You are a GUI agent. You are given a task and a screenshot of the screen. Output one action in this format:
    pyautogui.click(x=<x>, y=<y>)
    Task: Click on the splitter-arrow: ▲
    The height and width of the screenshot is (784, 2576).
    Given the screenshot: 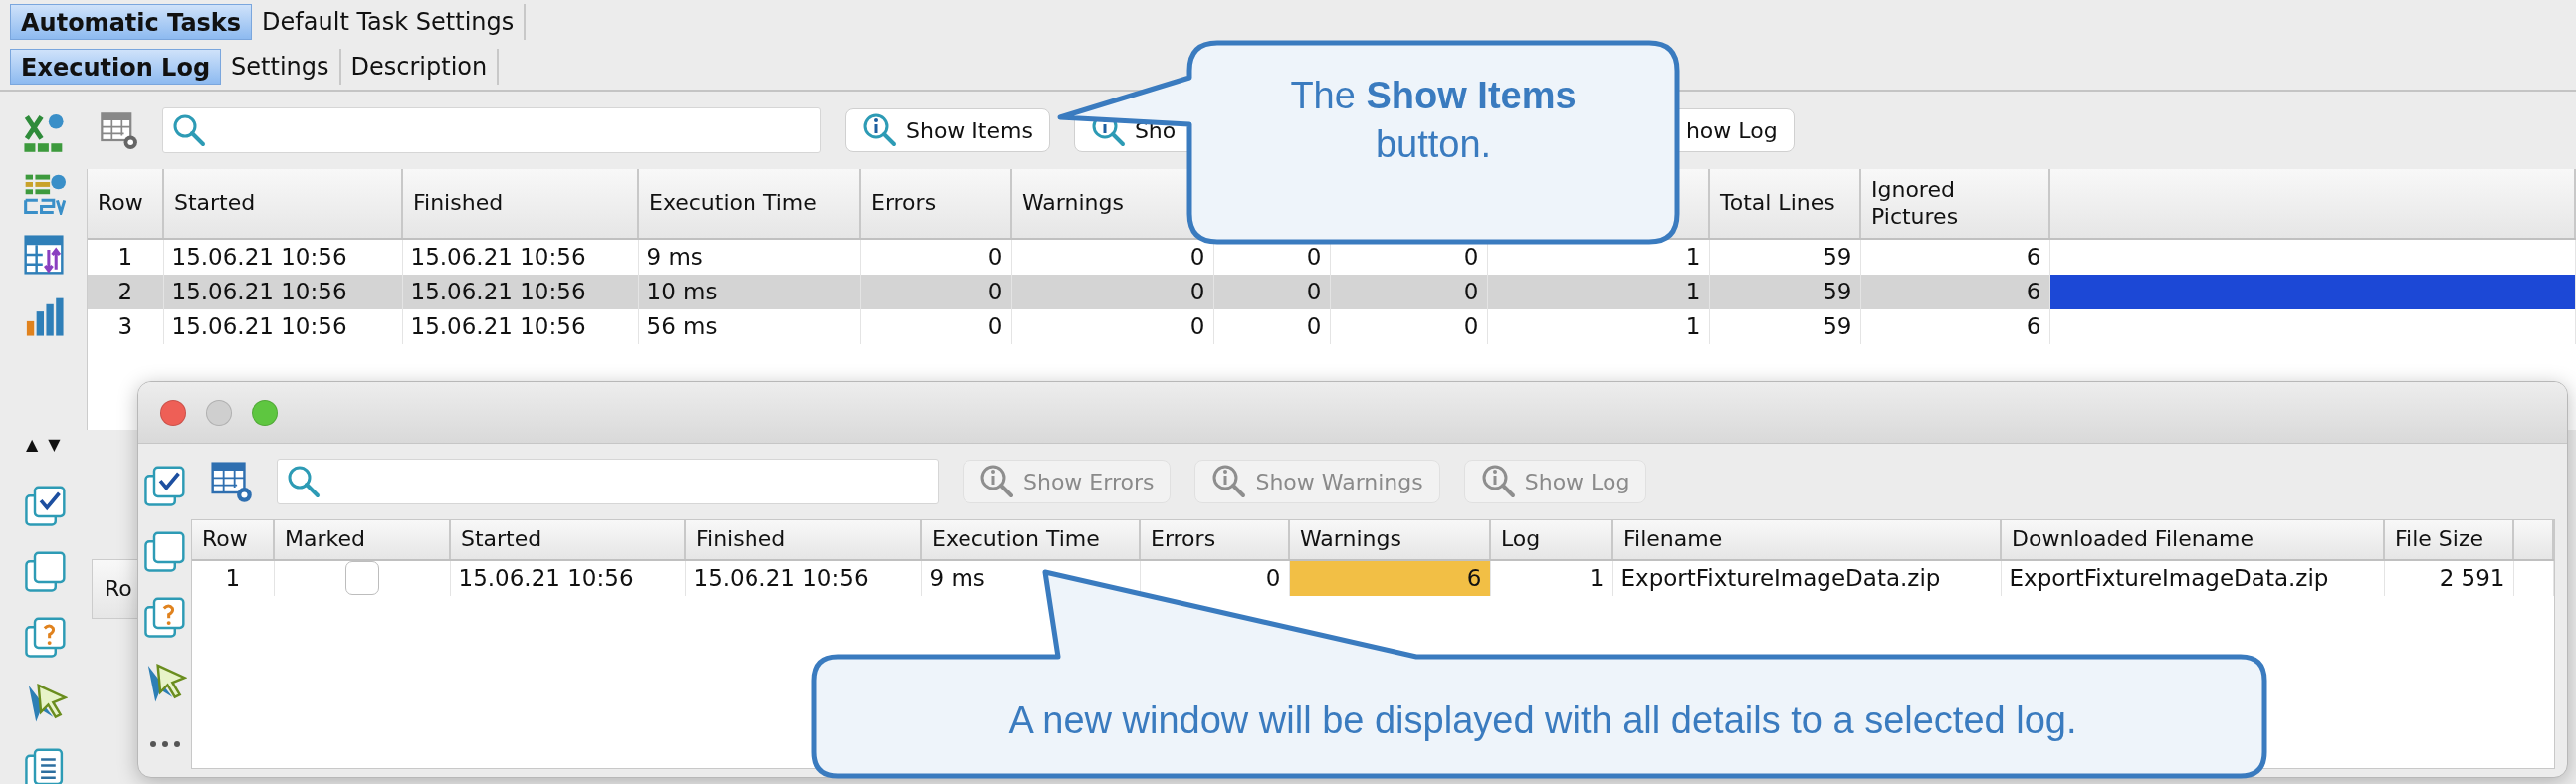 What is the action you would take?
    pyautogui.click(x=32, y=445)
    